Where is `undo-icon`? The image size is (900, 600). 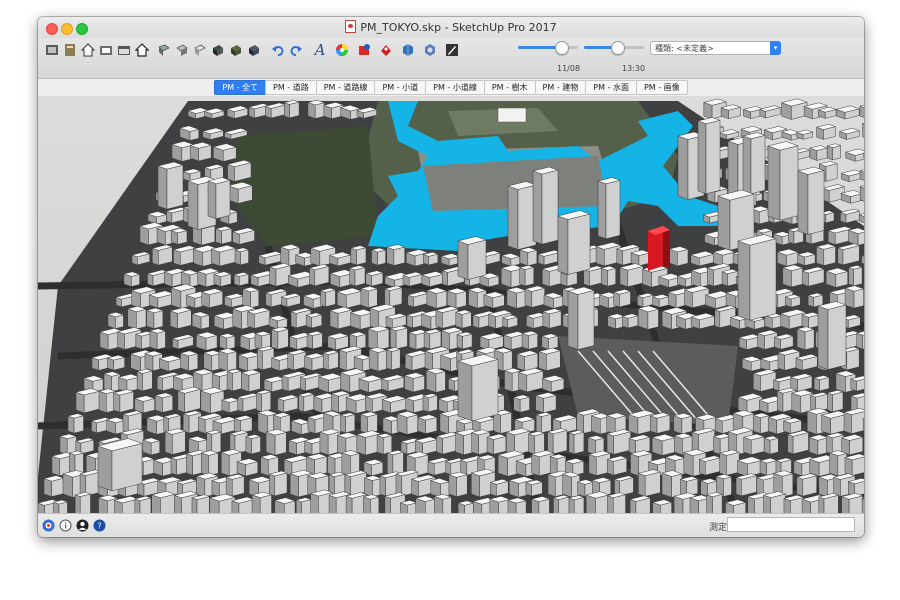 undo-icon is located at coordinates (278, 50).